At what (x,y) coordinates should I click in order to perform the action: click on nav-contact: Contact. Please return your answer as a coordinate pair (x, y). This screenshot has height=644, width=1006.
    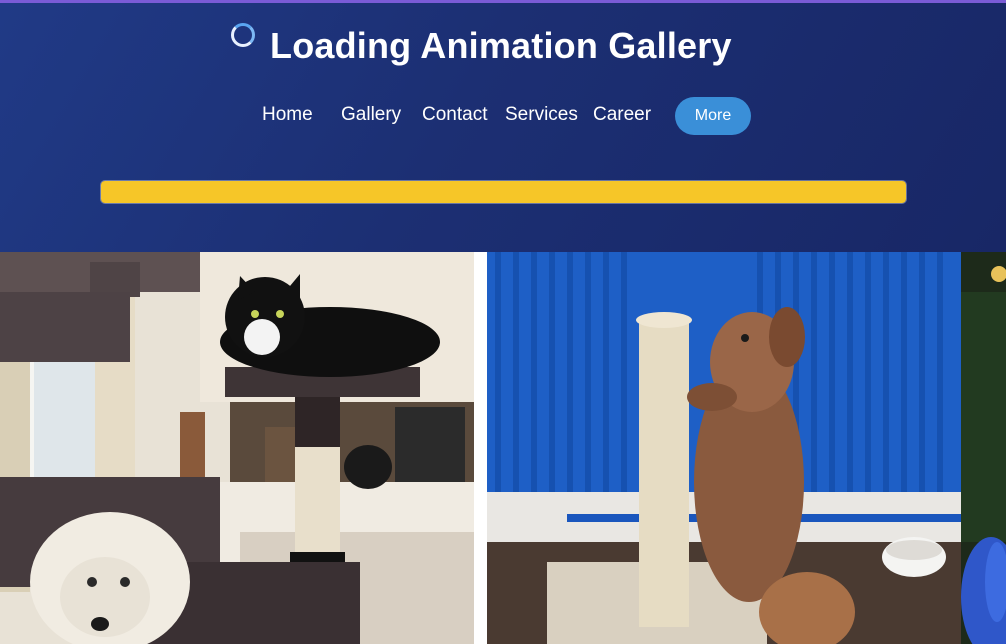
    Looking at the image, I should click on (454, 115).